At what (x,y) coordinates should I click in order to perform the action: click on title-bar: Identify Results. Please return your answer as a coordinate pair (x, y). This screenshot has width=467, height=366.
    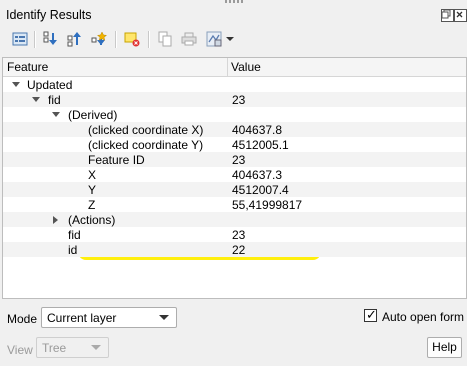
    Looking at the image, I should click on (233, 13).